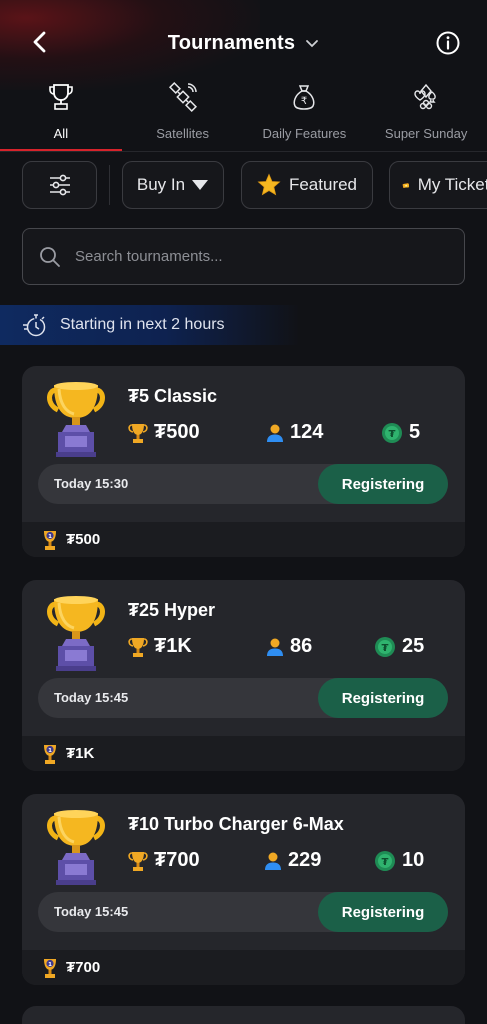  What do you see at coordinates (301, 646) in the screenshot?
I see `players-value: 86` at bounding box center [301, 646].